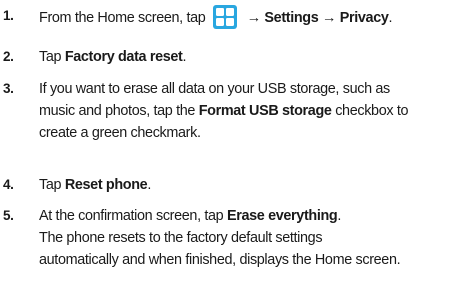 Image resolution: width=476 pixels, height=295 pixels. What do you see at coordinates (8, 15) in the screenshot?
I see `step-number: 1.` at bounding box center [8, 15].